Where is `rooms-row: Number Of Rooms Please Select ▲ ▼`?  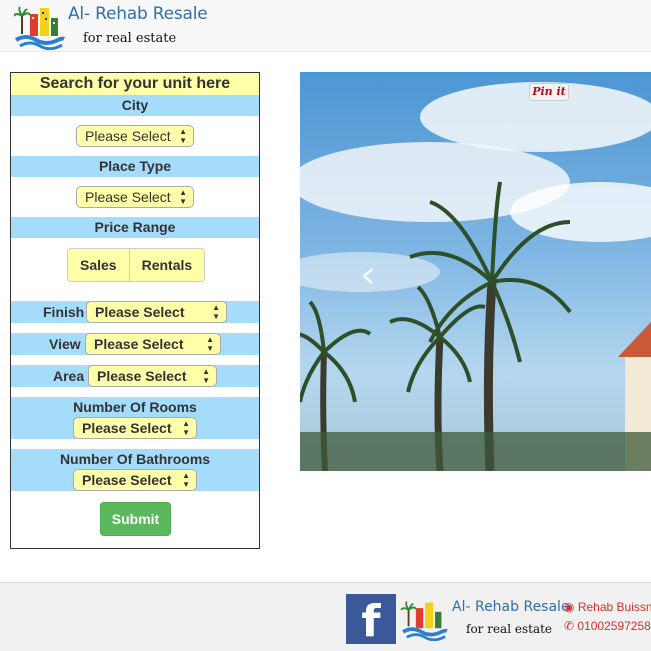
rooms-row: Number Of Rooms Please Select ▲ ▼ is located at coordinates (135, 418).